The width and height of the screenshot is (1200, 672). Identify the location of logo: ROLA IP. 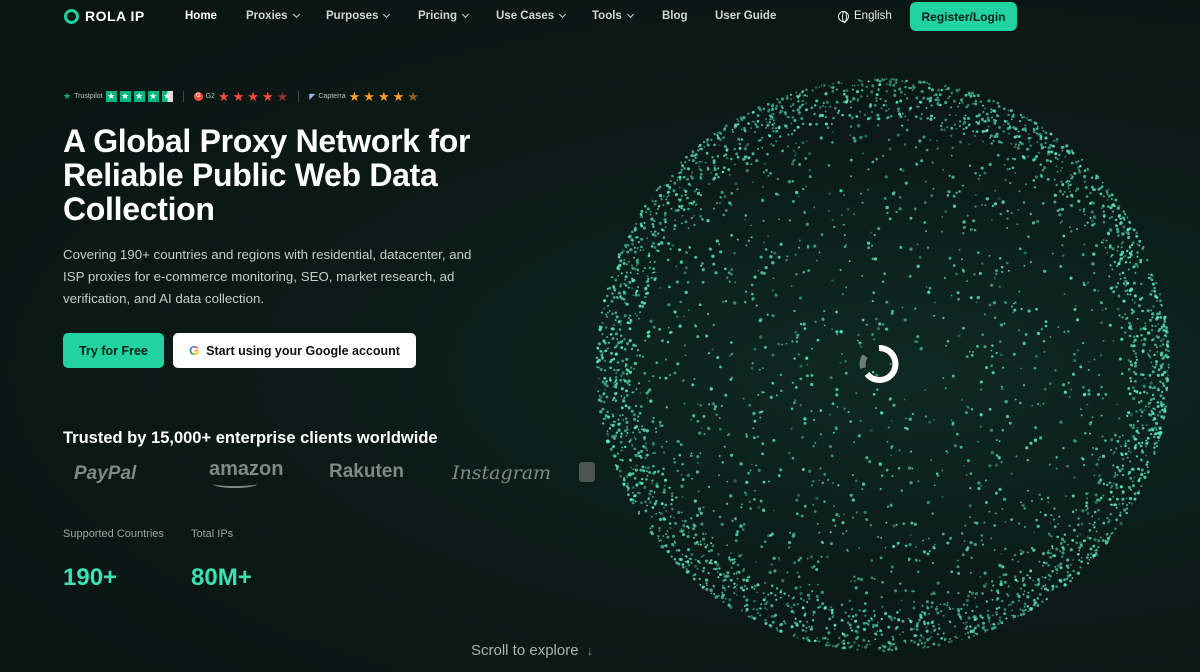
(104, 16).